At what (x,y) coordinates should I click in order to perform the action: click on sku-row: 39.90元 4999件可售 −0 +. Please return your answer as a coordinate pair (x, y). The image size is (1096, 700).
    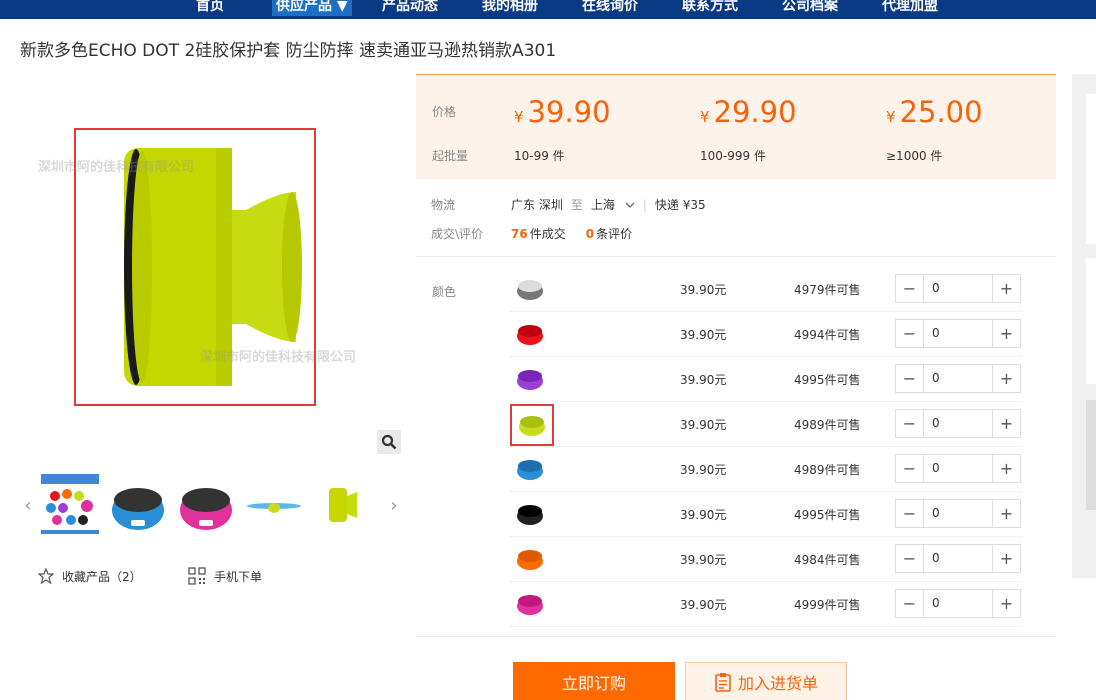
    Looking at the image, I should click on (766, 604).